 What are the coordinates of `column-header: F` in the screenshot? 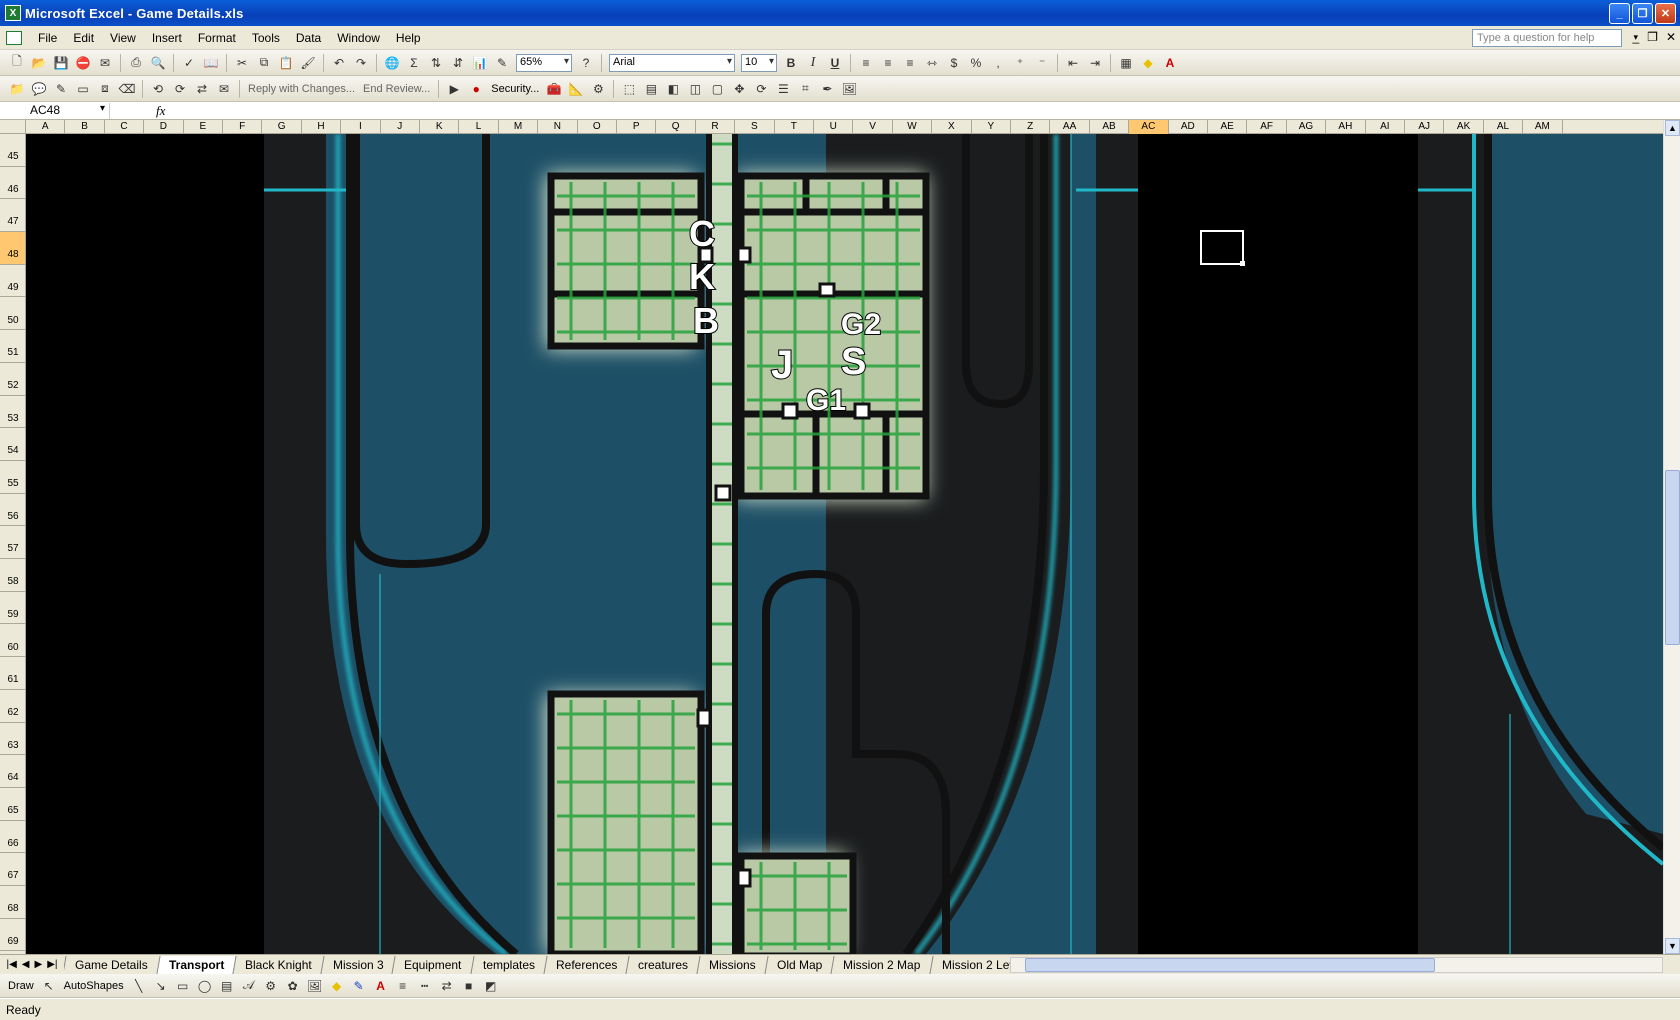 It's located at (243, 127).